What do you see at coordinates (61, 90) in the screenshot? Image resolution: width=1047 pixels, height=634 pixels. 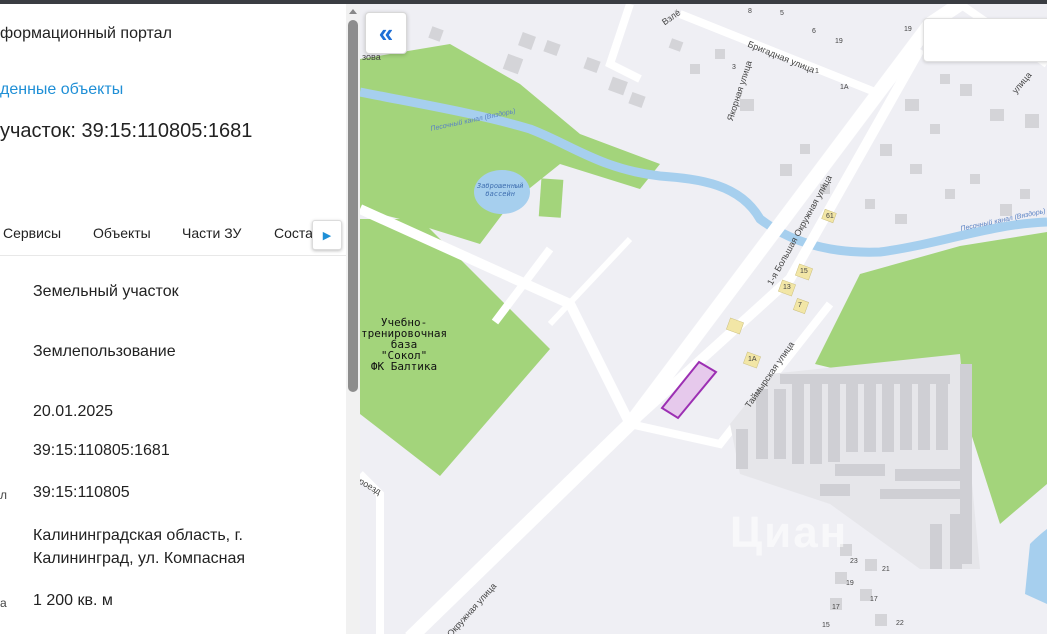 I see `found-objects-link: денные объекты` at bounding box center [61, 90].